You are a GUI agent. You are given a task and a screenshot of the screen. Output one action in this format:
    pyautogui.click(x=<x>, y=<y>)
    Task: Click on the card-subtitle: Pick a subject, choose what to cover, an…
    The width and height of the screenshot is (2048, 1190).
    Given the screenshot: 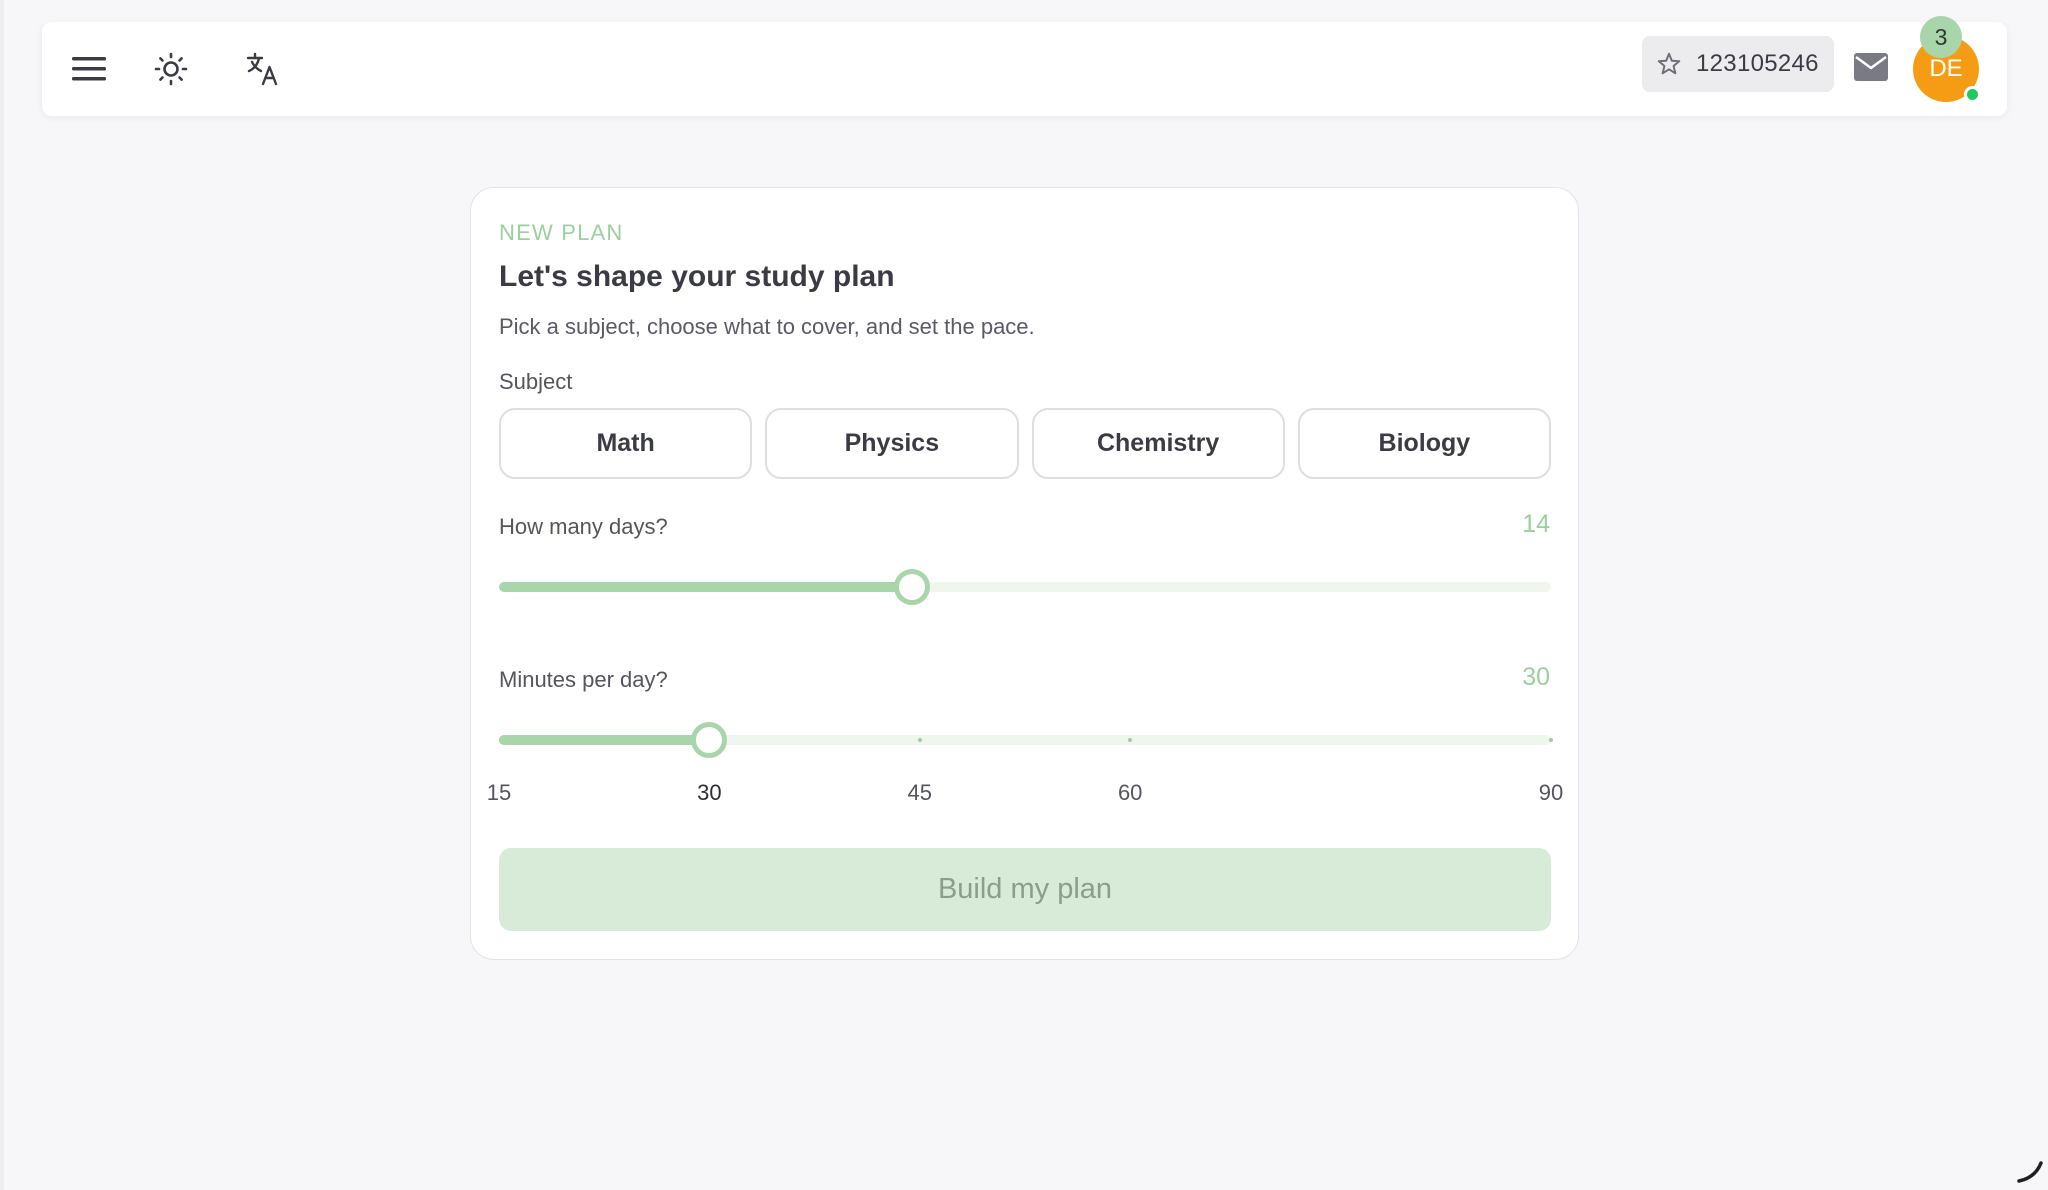 What is the action you would take?
    pyautogui.click(x=767, y=326)
    